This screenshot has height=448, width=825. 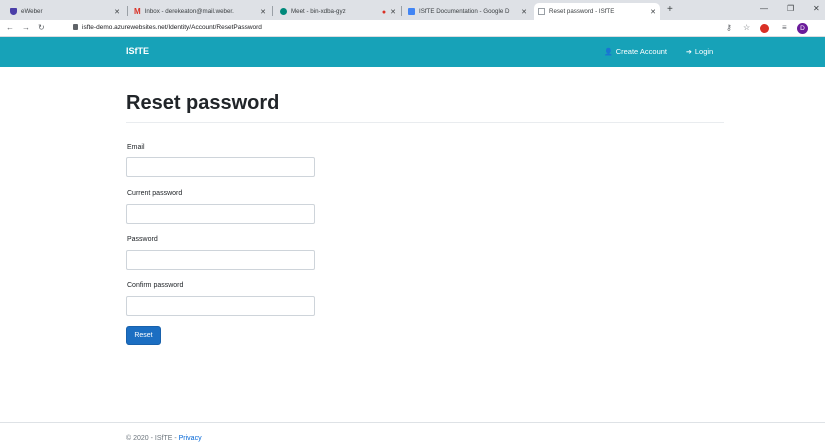 I want to click on tab-eweber: eWeber ✕, so click(x=65, y=11).